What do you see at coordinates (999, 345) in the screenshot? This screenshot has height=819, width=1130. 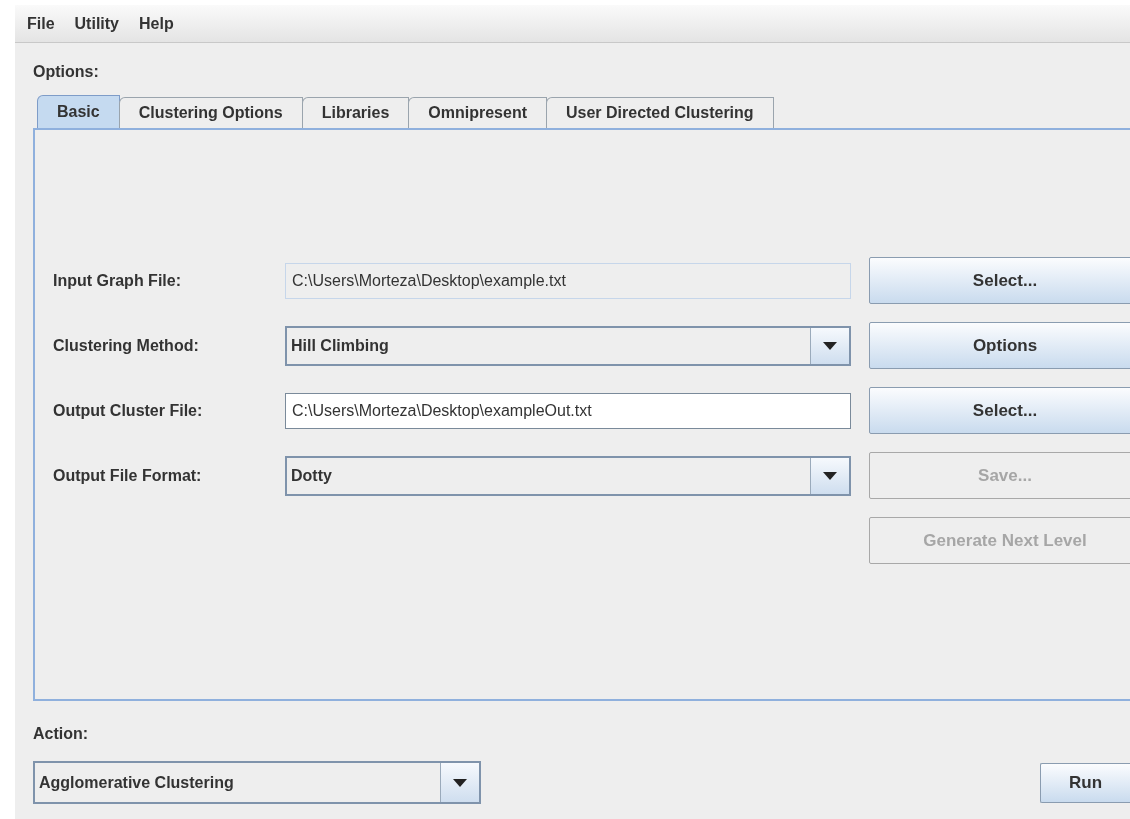 I see `row-button: Options` at bounding box center [999, 345].